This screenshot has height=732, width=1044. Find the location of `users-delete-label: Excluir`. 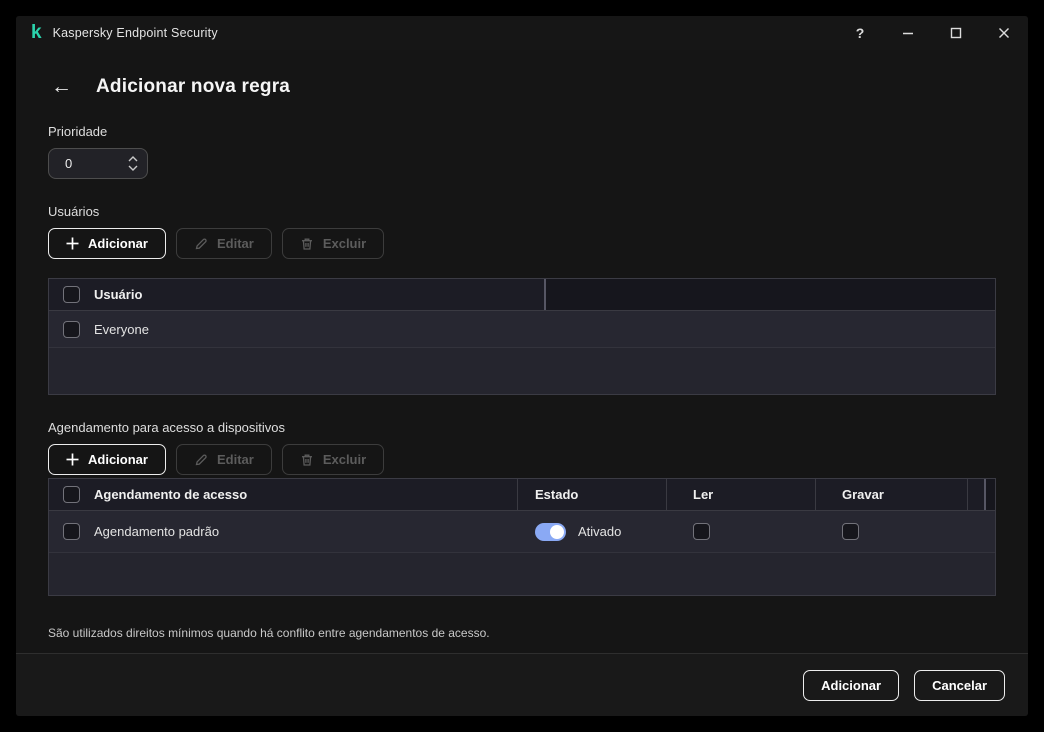

users-delete-label: Excluir is located at coordinates (344, 243).